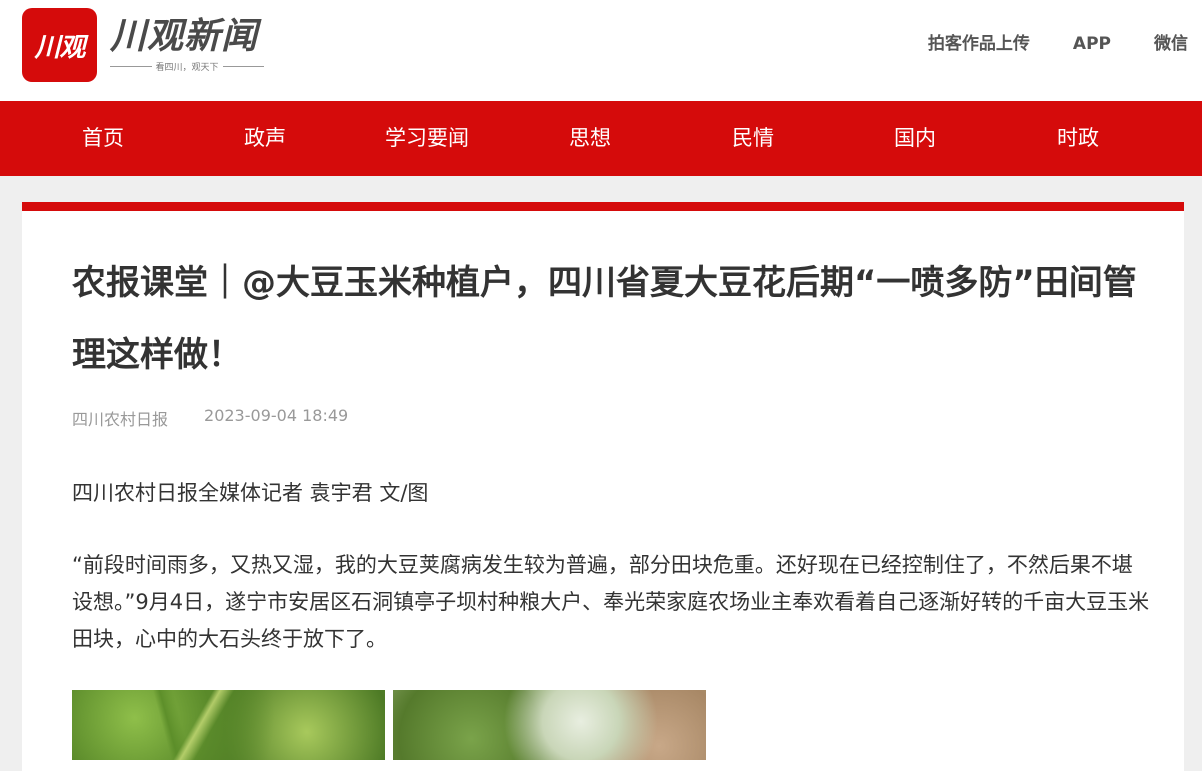 The width and height of the screenshot is (1202, 771). What do you see at coordinates (1092, 44) in the screenshot?
I see `app-link: APP` at bounding box center [1092, 44].